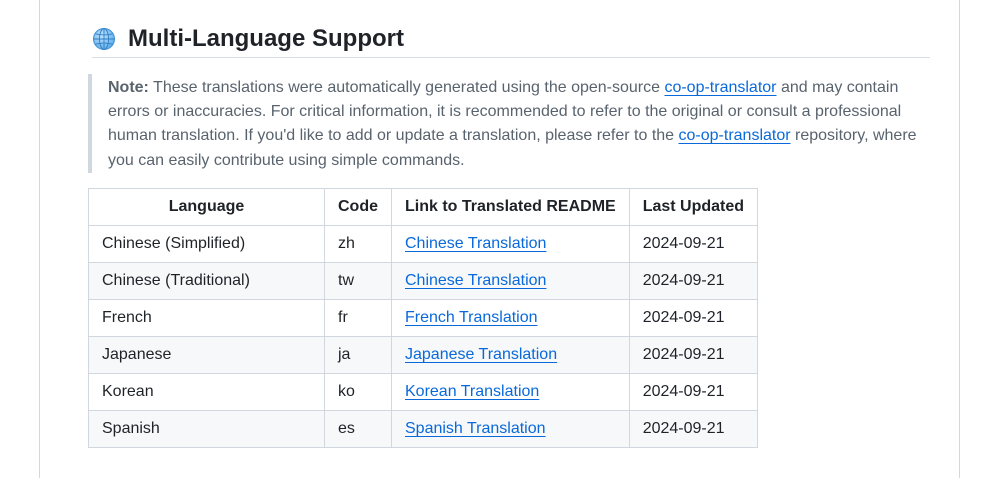 The image size is (999, 478). What do you see at coordinates (358, 318) in the screenshot?
I see `cell-code: fr` at bounding box center [358, 318].